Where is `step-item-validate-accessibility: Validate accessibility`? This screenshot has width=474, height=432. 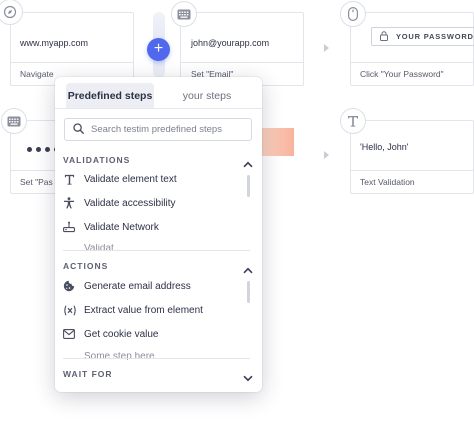
step-item-validate-accessibility: Validate accessibility is located at coordinates (119, 203).